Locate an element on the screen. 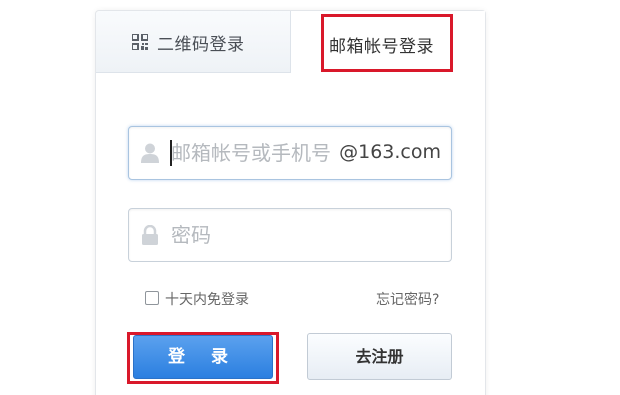 This screenshot has height=395, width=620. user-icon is located at coordinates (150, 153).